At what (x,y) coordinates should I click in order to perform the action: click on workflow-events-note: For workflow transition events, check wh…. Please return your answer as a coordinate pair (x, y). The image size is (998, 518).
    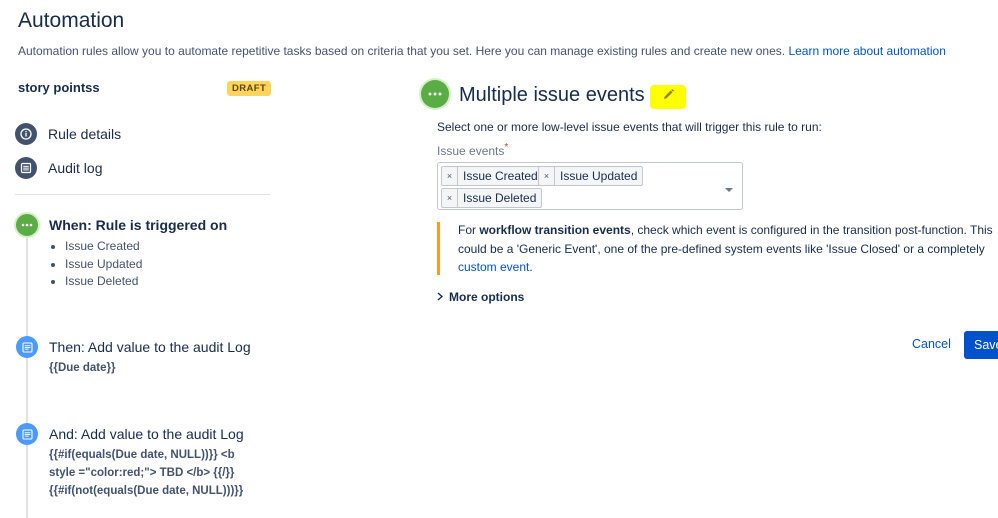
    Looking at the image, I should click on (725, 249).